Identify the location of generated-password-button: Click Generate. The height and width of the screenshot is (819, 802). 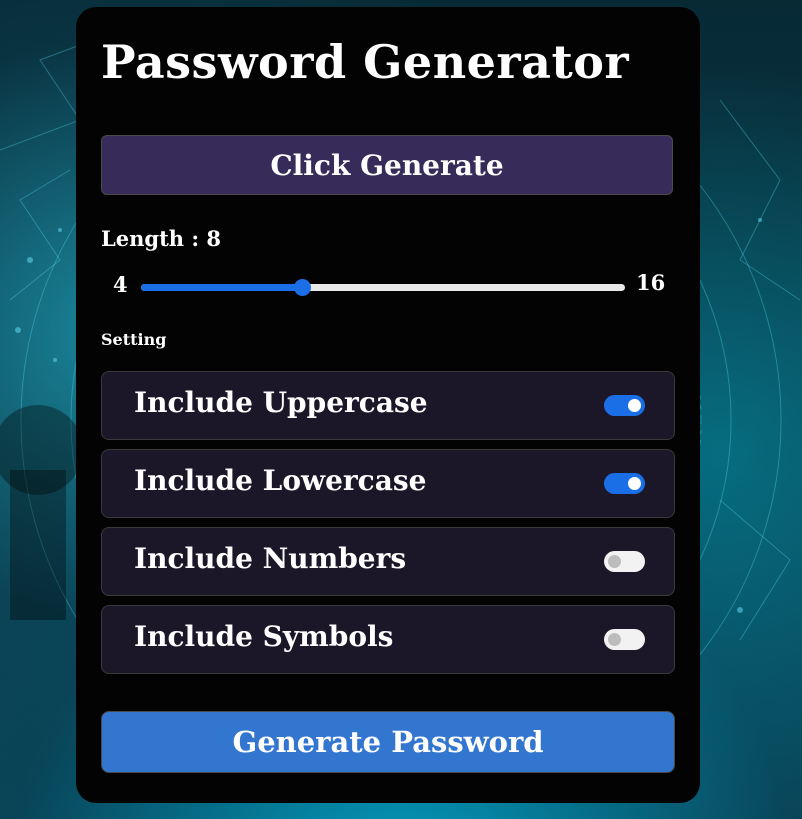
(387, 165).